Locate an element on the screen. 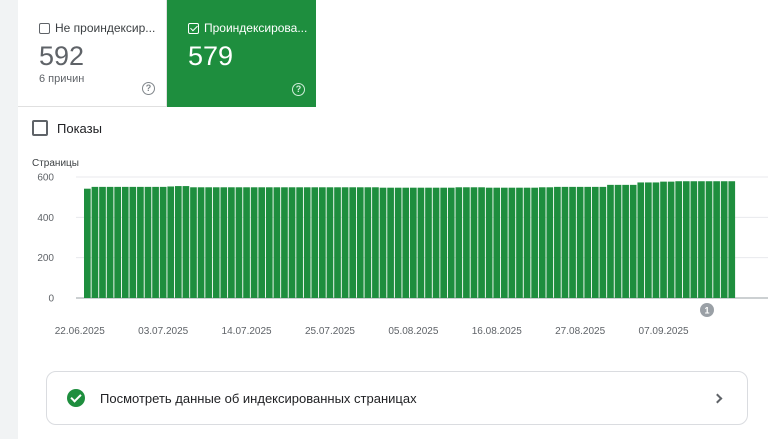 This screenshot has width=768, height=439. tab-indexed-count: 579 is located at coordinates (211, 56).